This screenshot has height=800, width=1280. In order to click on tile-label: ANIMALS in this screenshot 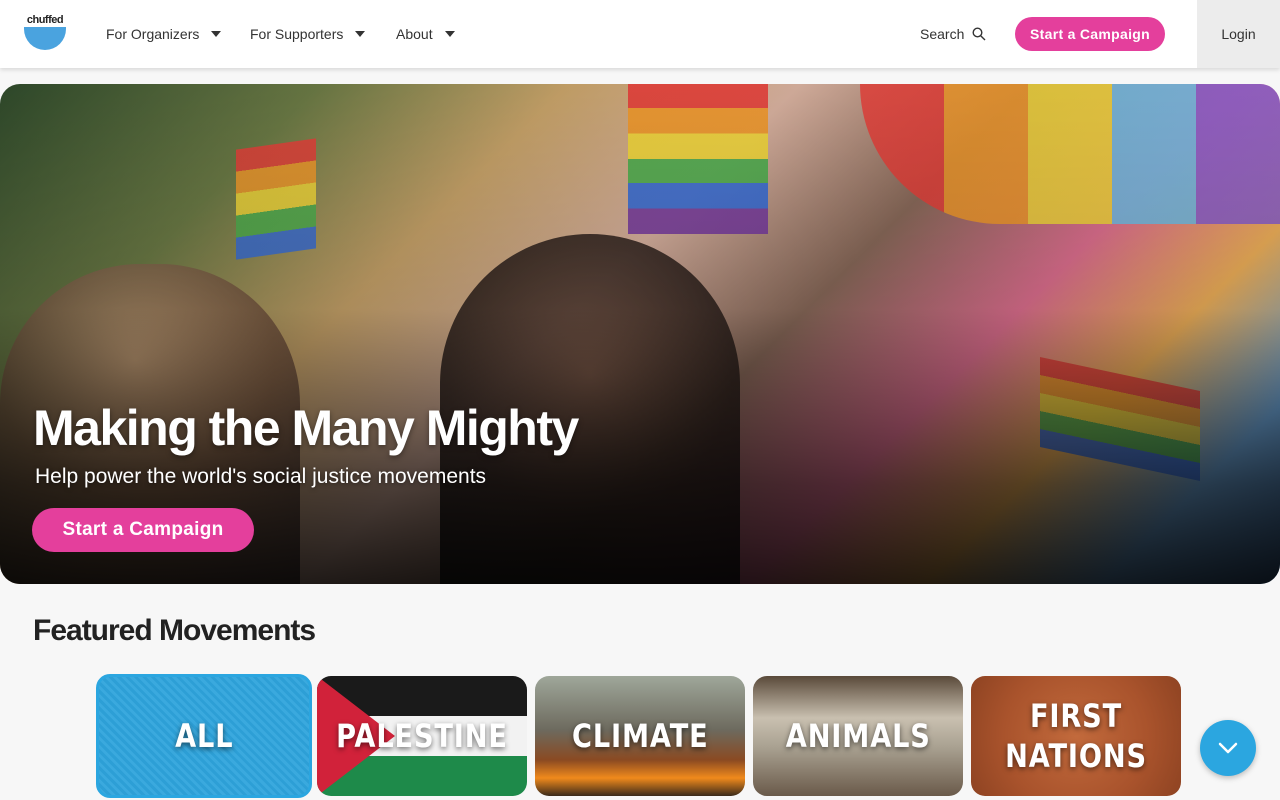, I will do `click(858, 736)`.